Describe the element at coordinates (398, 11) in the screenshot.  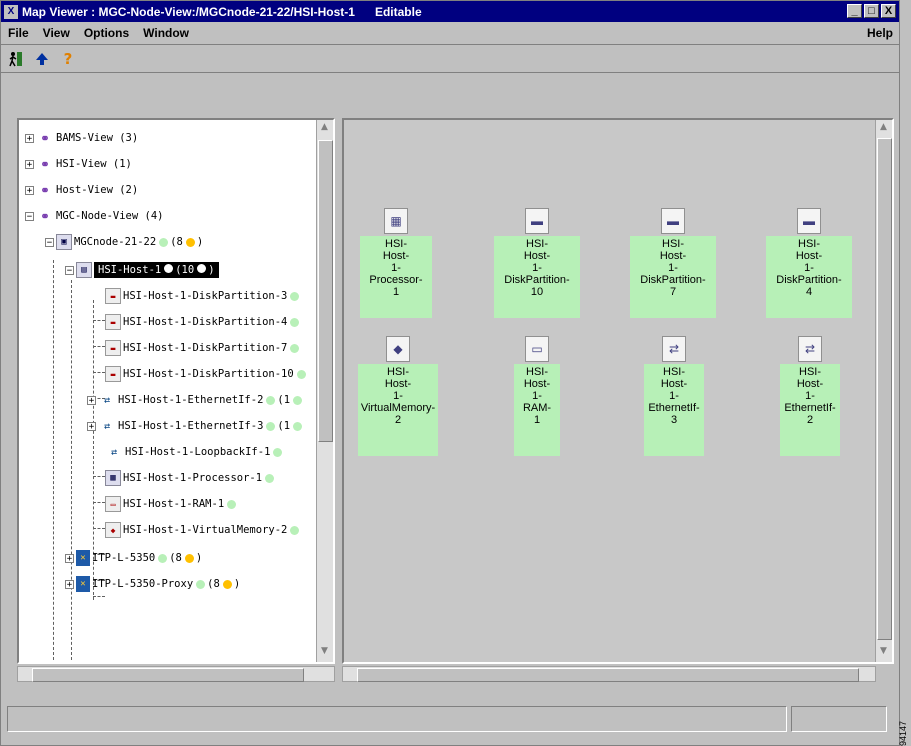
I see `edit-mode-label: Editable` at that location.